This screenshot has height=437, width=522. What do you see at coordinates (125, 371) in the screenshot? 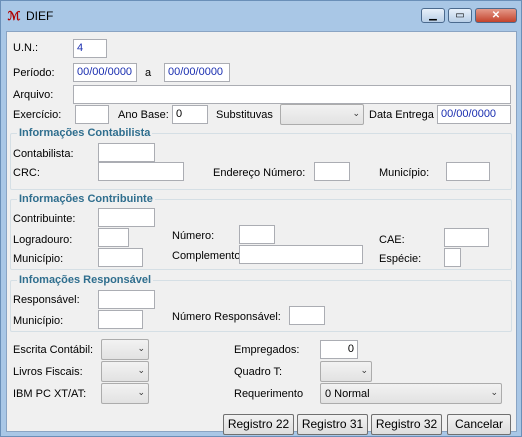
I see `livros-fiscais-select: ⌄` at bounding box center [125, 371].